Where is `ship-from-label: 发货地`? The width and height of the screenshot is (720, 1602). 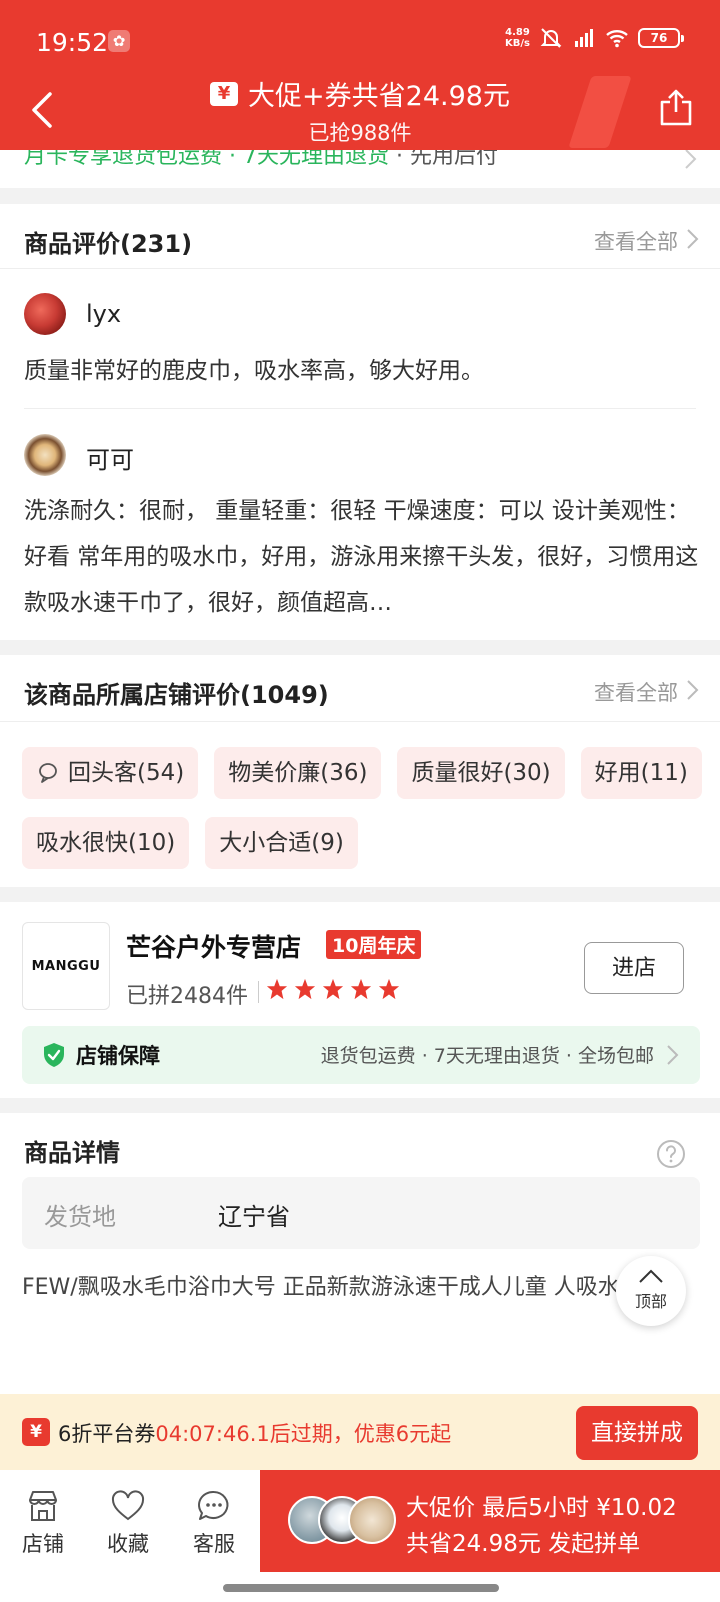
ship-from-label: 发货地 is located at coordinates (80, 1217).